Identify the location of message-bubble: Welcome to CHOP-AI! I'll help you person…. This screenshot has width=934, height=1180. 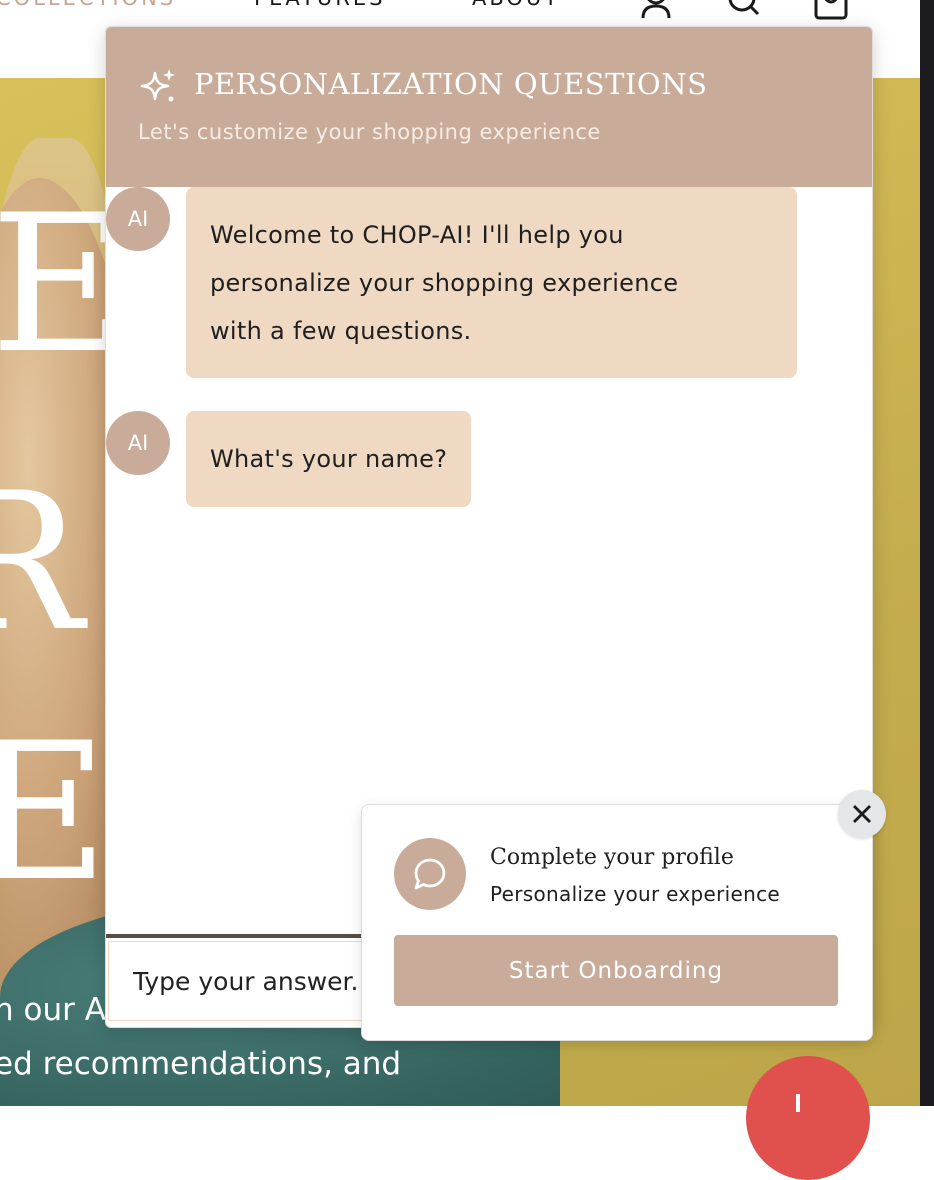
(491, 282).